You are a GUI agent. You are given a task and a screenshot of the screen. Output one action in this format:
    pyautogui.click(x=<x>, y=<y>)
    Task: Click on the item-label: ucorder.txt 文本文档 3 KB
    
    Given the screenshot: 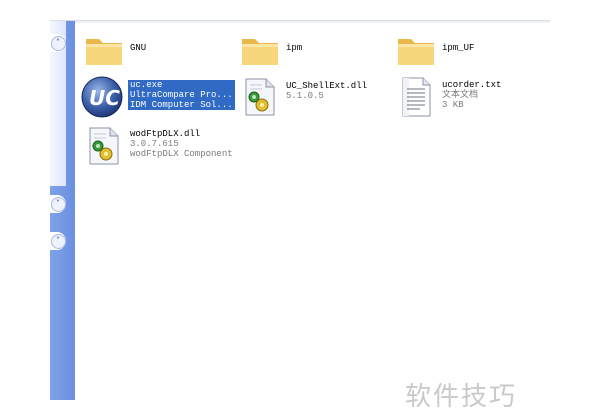 What is the action you would take?
    pyautogui.click(x=471, y=95)
    